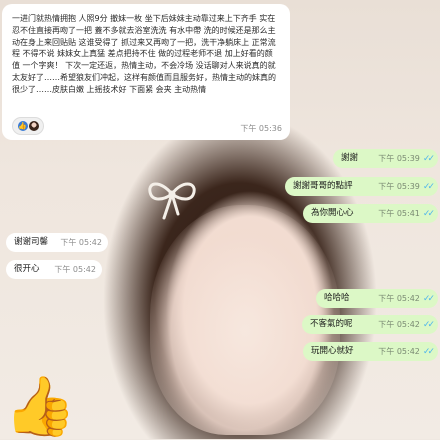  What do you see at coordinates (361, 186) in the screenshot?
I see `outgoing-message: 謝謝哥哥的點評 下午 05:39 ✓✓` at bounding box center [361, 186].